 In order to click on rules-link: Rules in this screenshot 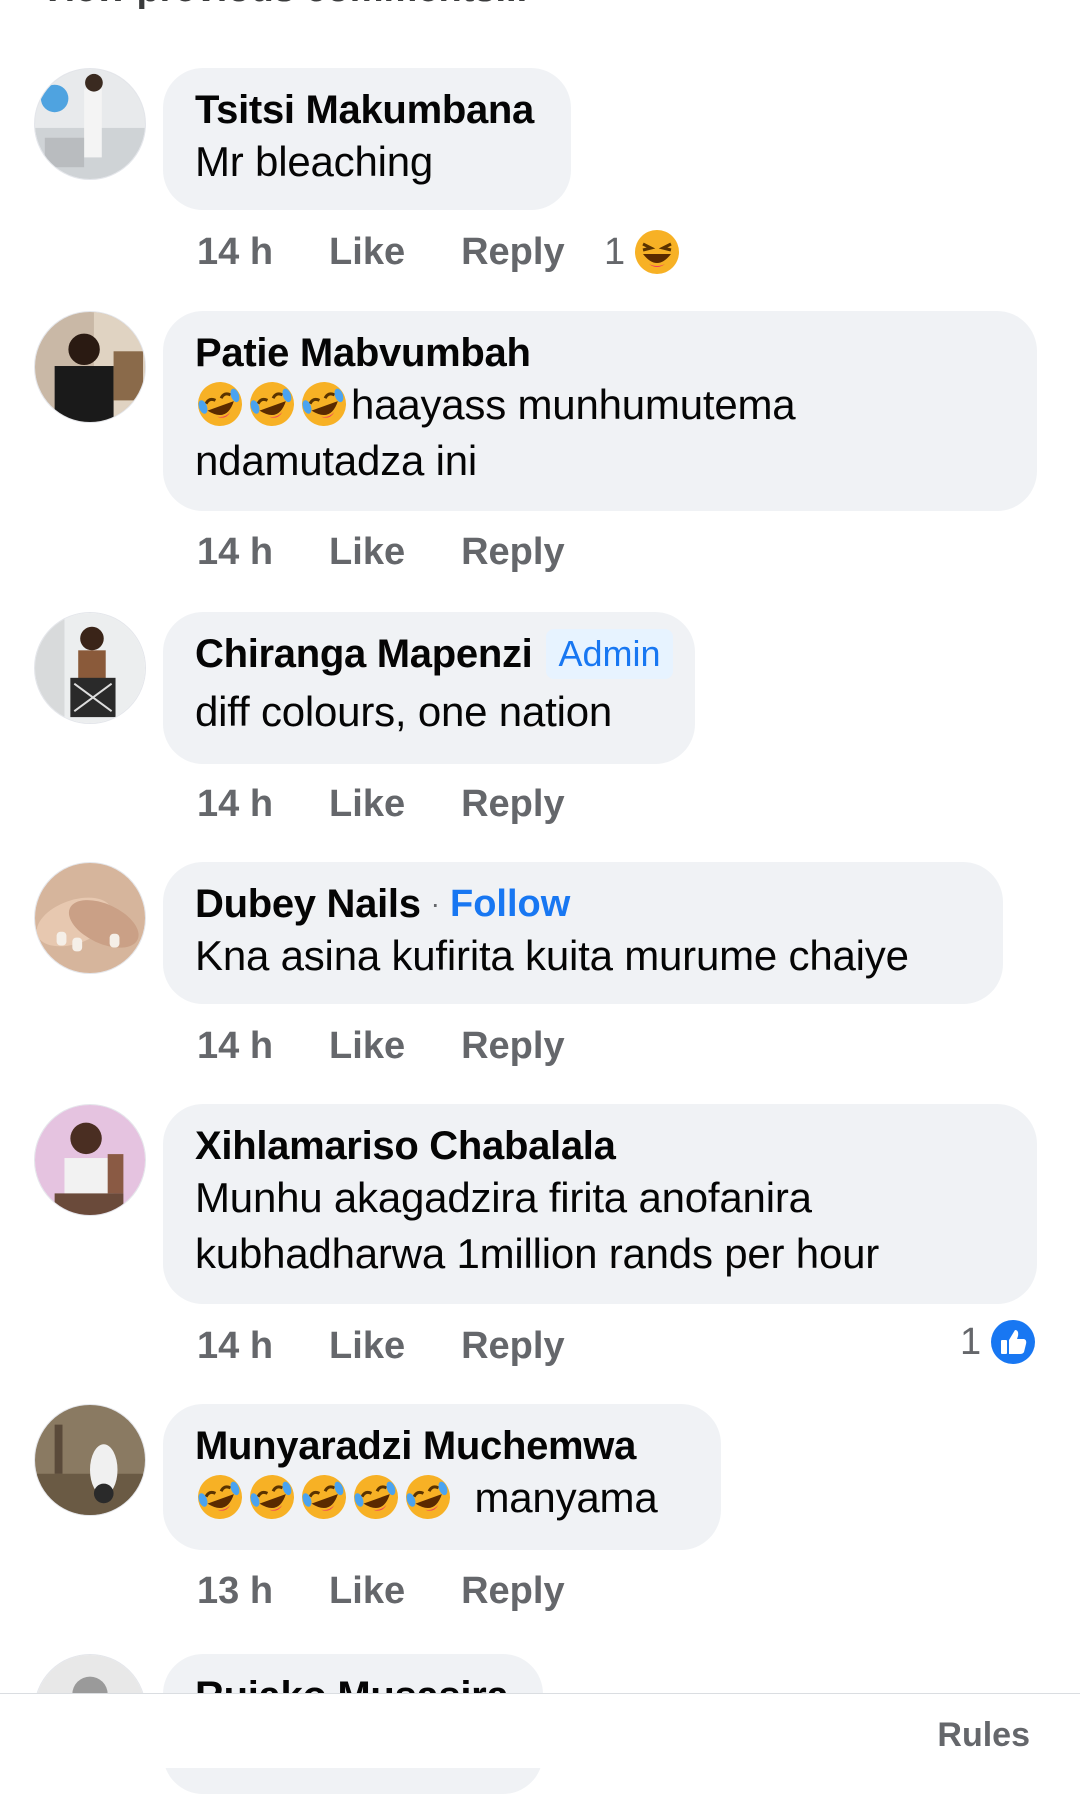, I will do `click(983, 1735)`.